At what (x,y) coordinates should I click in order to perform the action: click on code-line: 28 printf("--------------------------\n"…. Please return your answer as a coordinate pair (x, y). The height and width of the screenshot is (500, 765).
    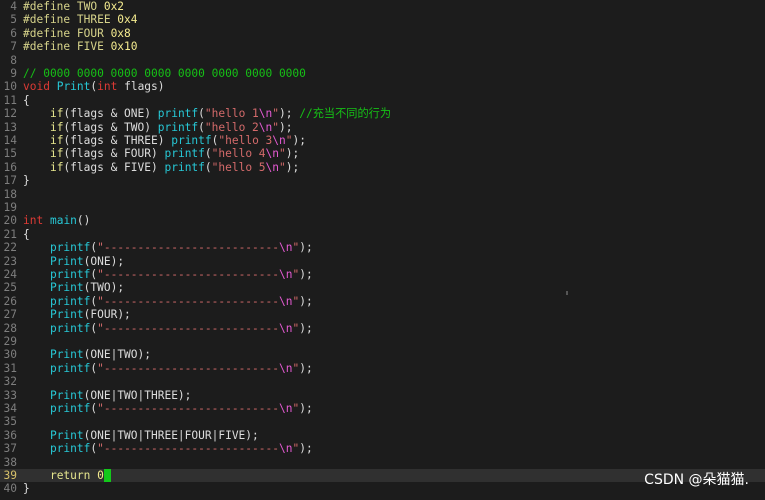
    Looking at the image, I should click on (382, 328).